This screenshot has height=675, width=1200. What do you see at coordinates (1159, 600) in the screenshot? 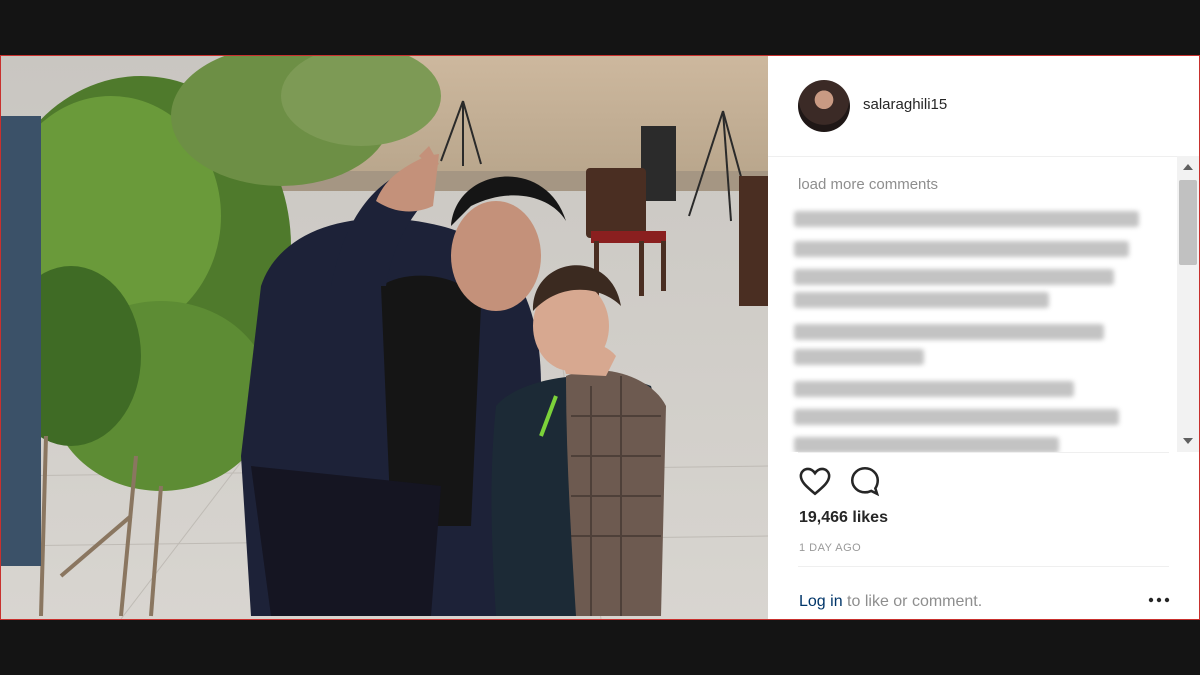
I see `more-options-icon` at bounding box center [1159, 600].